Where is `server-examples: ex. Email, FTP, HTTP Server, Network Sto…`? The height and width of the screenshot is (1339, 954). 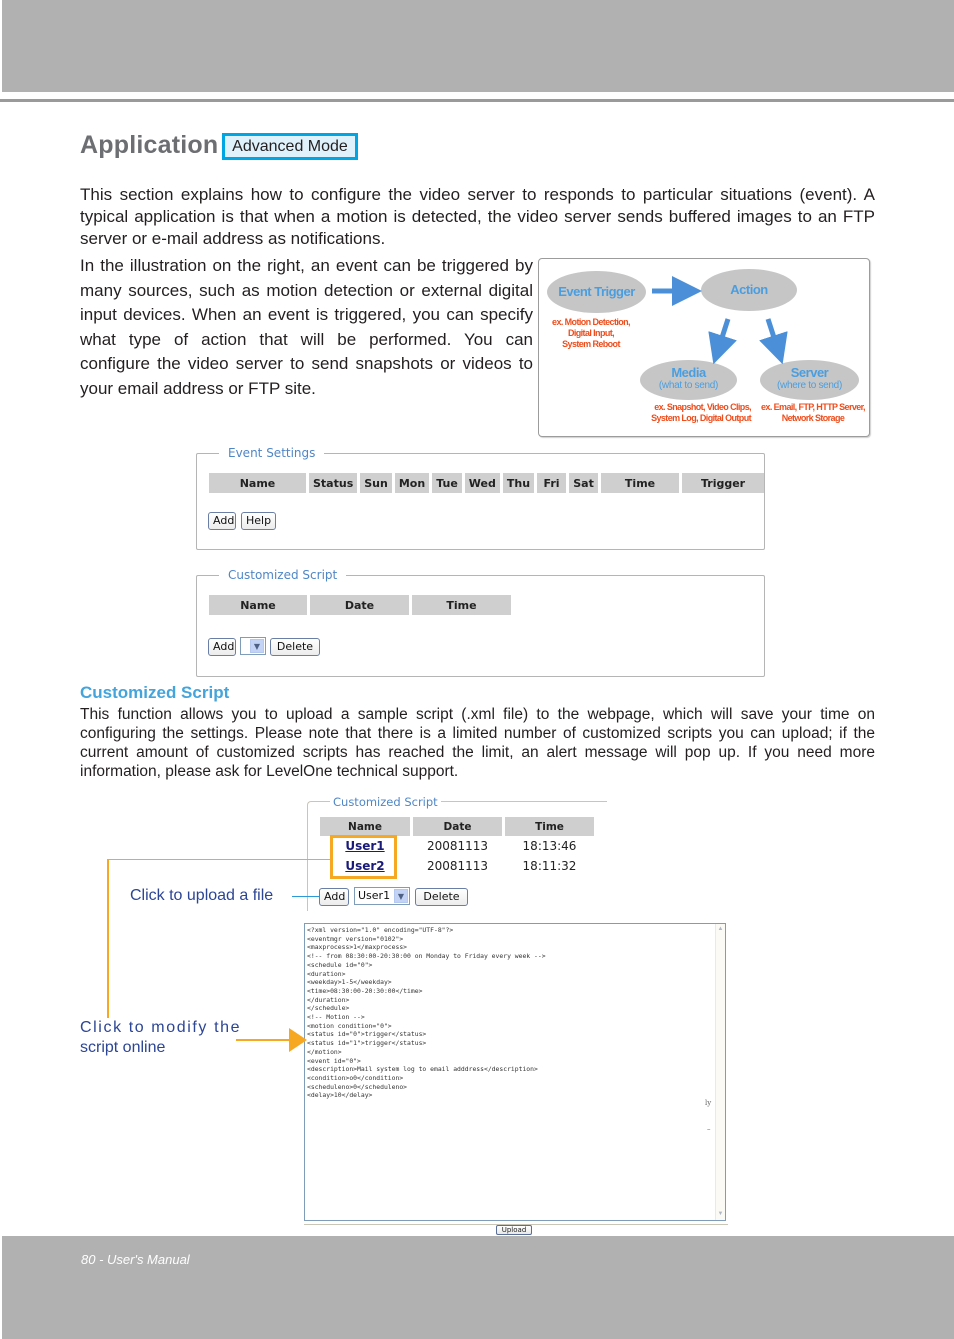
server-examples: ex. Email, FTP, HTTP Server, Network Sto… is located at coordinates (813, 412).